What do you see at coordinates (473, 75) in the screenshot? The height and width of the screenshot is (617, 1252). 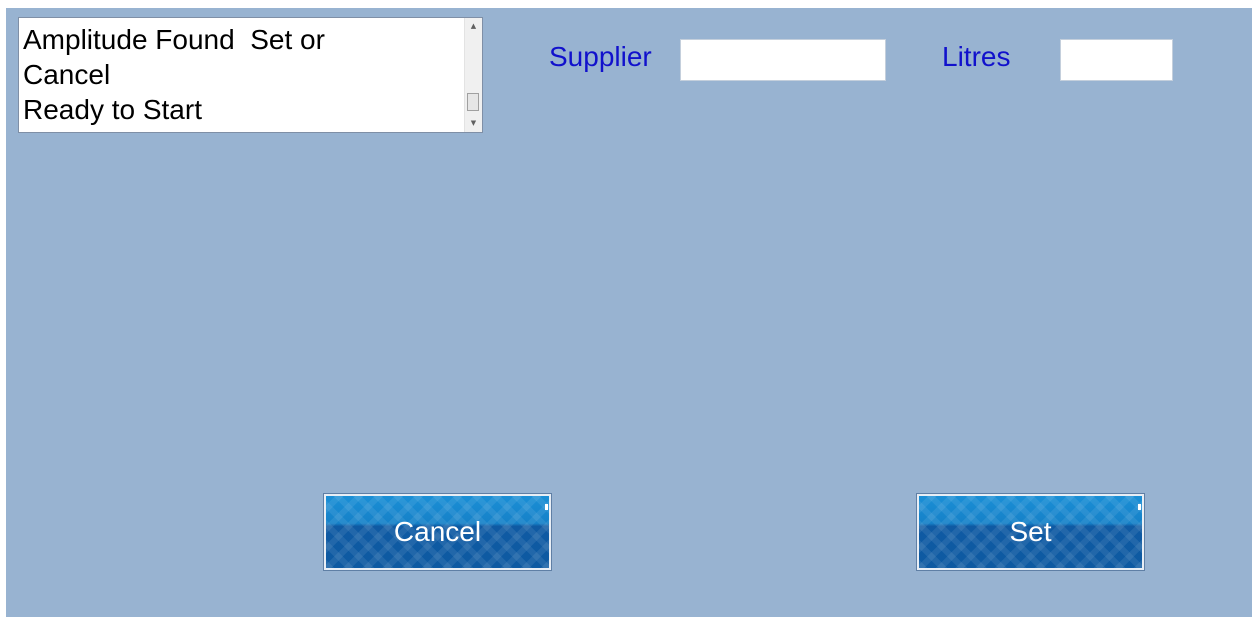 I see `log-scrollbar: ▲ ▼` at bounding box center [473, 75].